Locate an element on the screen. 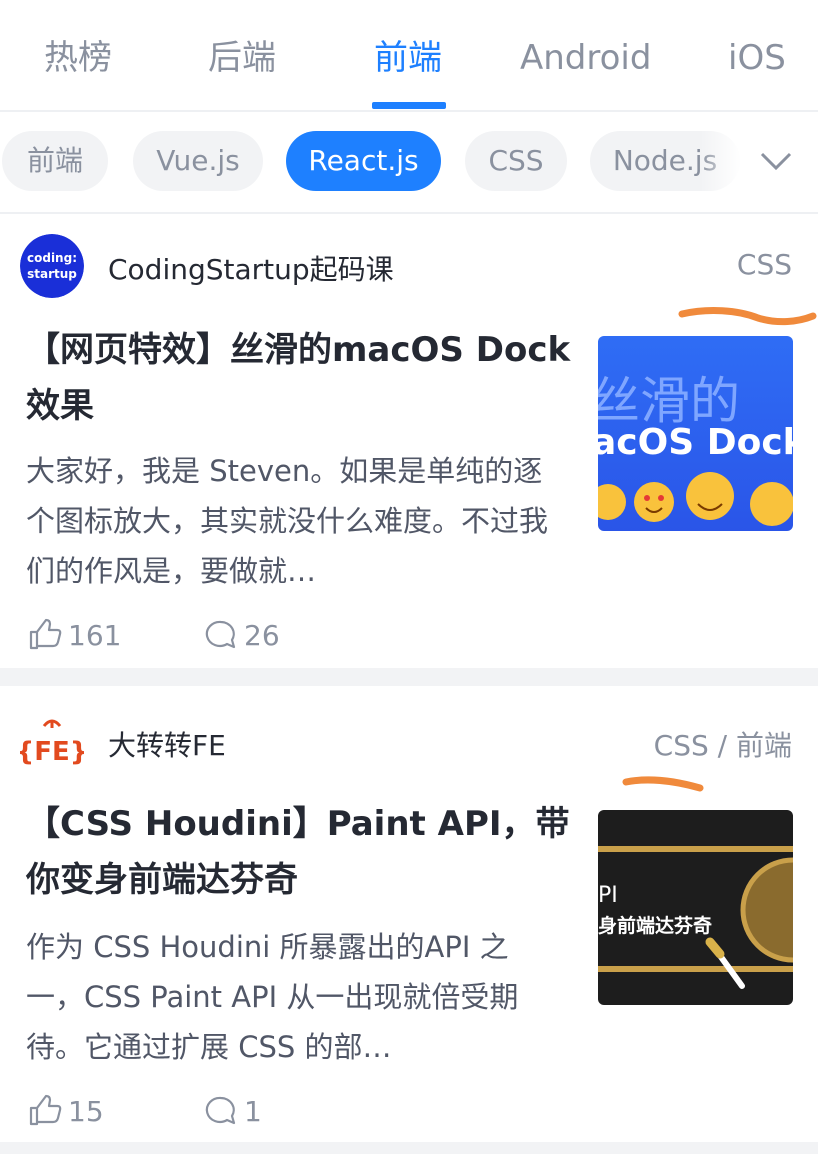 The height and width of the screenshot is (1154, 818). tab-frontend: 前端 is located at coordinates (408, 58).